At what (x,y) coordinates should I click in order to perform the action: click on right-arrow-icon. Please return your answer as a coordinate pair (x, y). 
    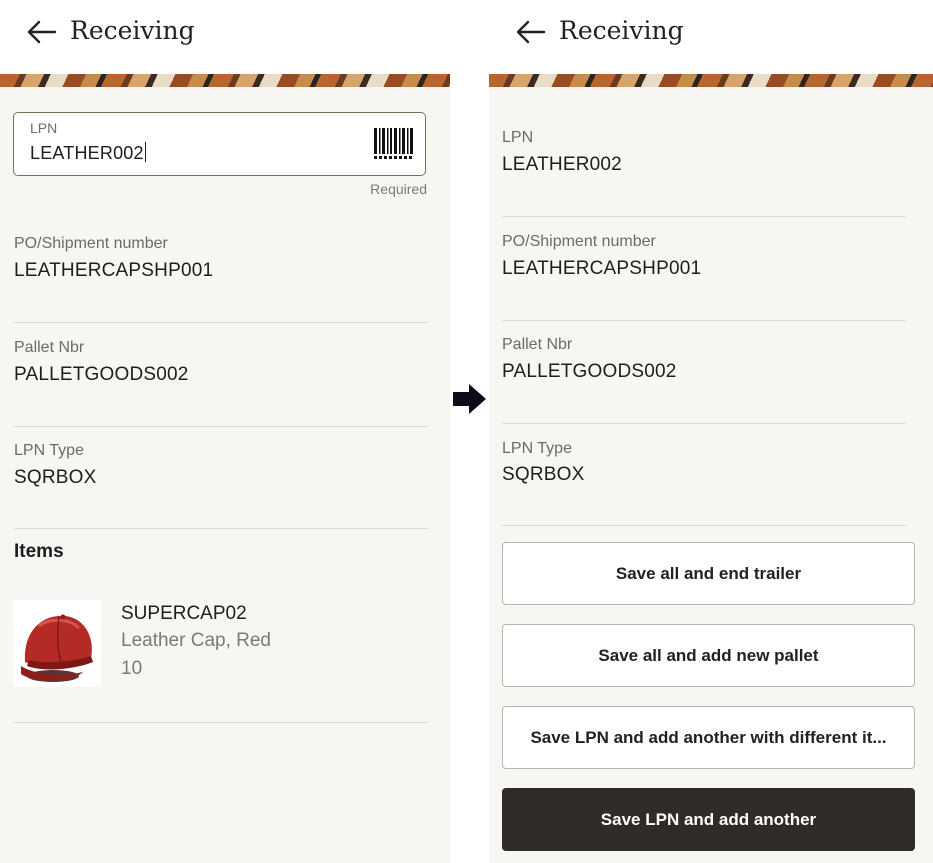
    Looking at the image, I should click on (469, 399).